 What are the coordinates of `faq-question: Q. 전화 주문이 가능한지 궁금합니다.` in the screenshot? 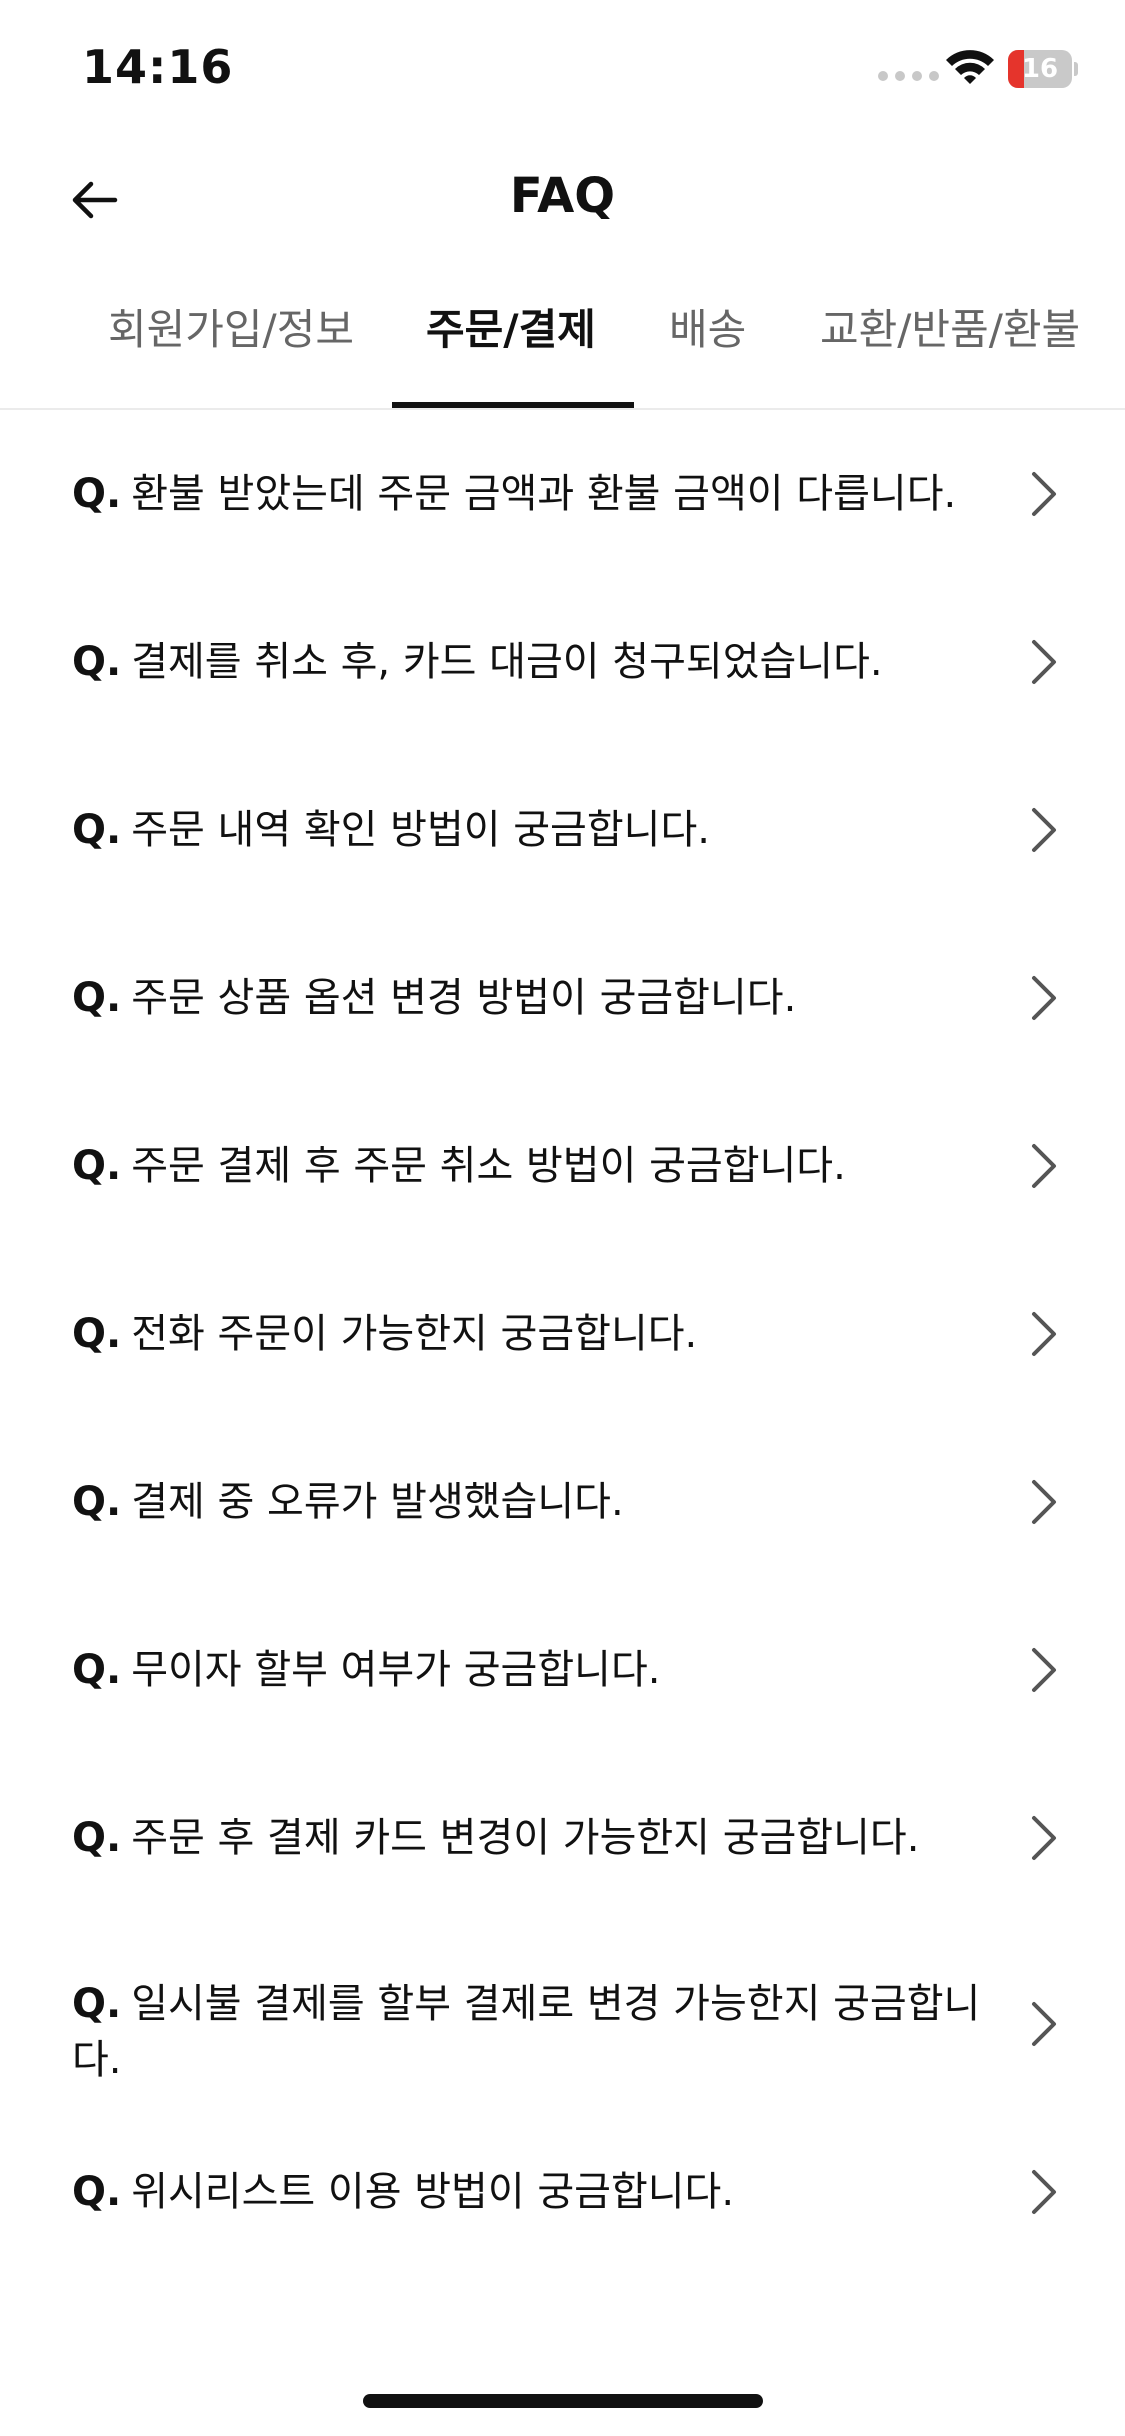 It's located at (537, 1334).